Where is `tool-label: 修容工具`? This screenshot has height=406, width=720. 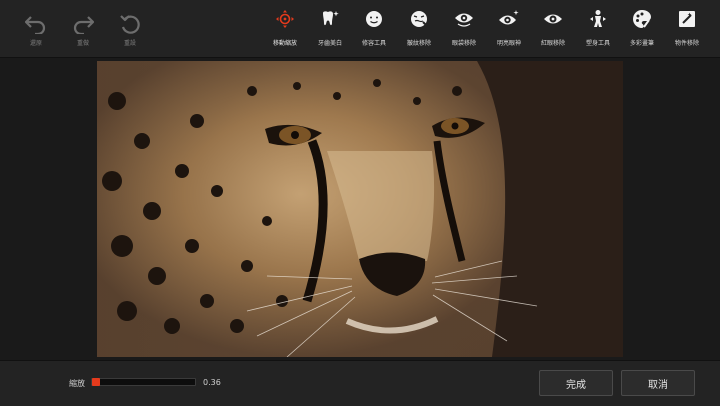
tool-label: 修容工具 is located at coordinates (373, 43).